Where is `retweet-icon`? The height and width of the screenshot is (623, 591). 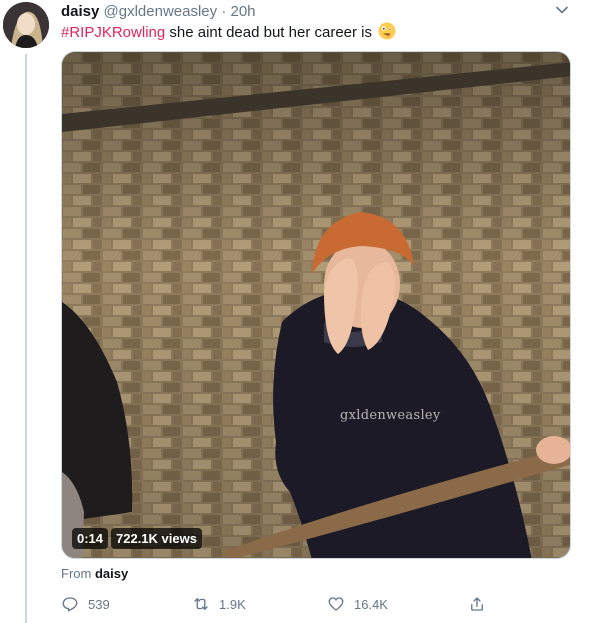 retweet-icon is located at coordinates (201, 604).